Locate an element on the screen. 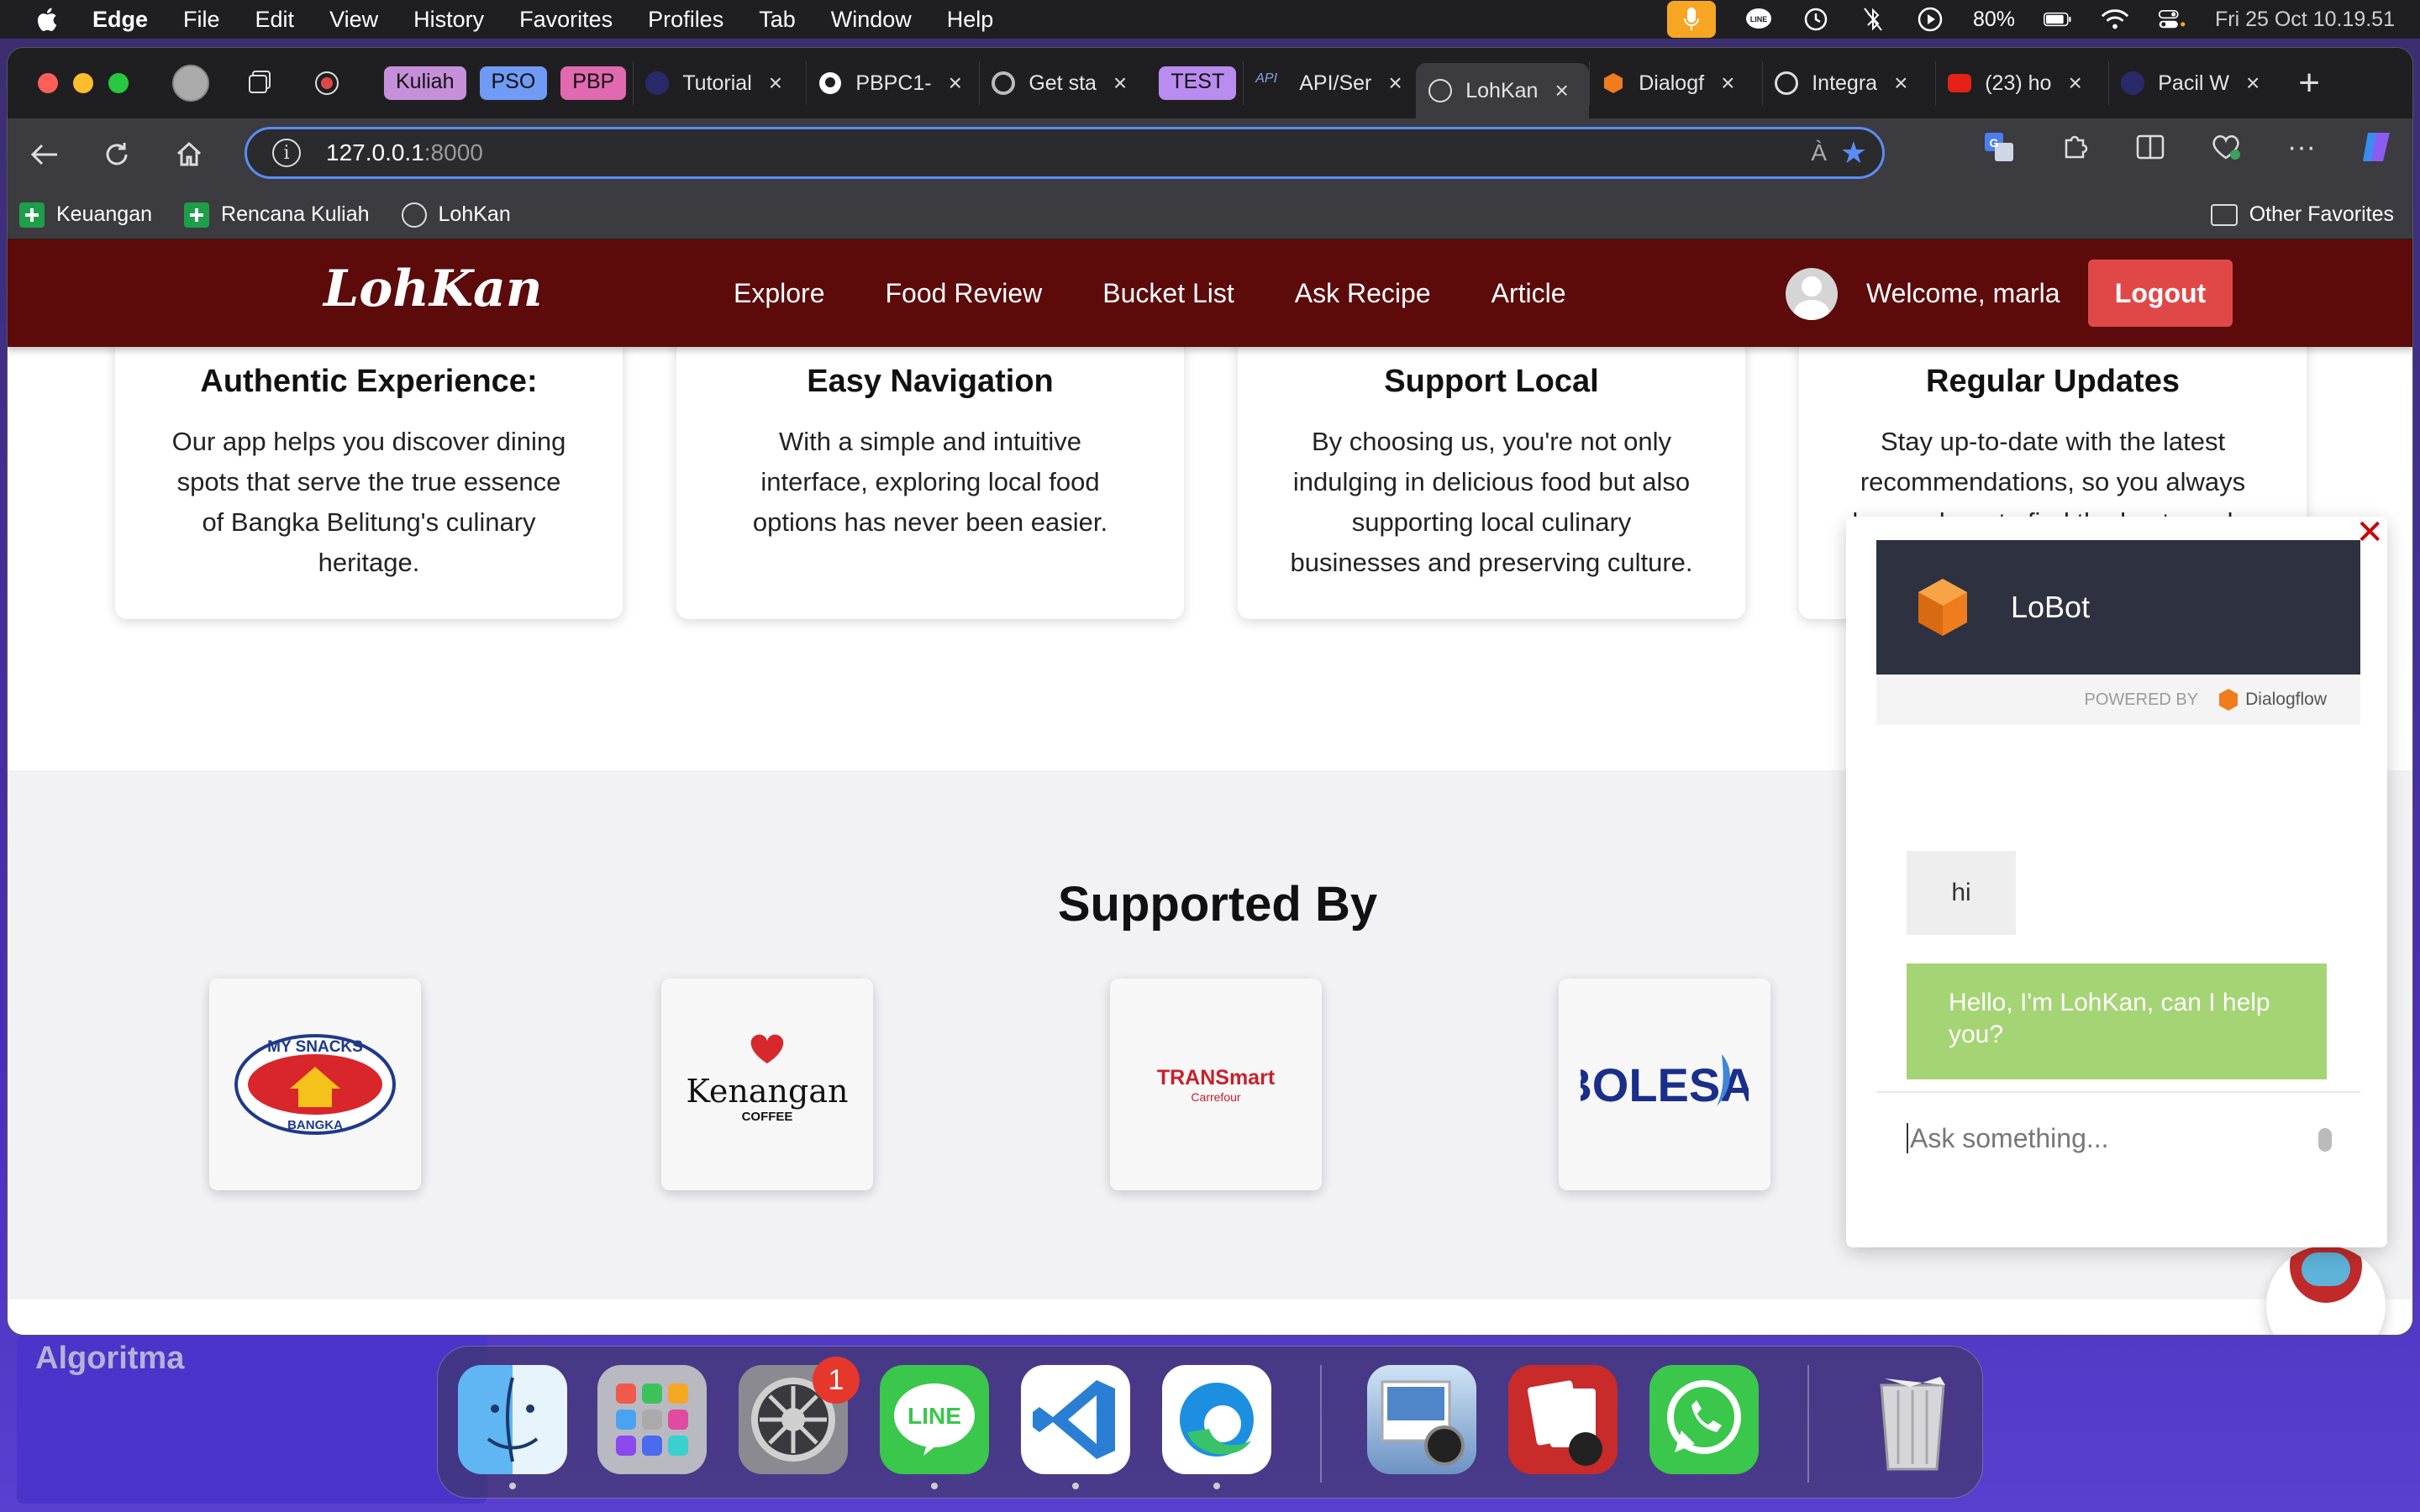  bookmark-label: LohKan is located at coordinates (475, 214).